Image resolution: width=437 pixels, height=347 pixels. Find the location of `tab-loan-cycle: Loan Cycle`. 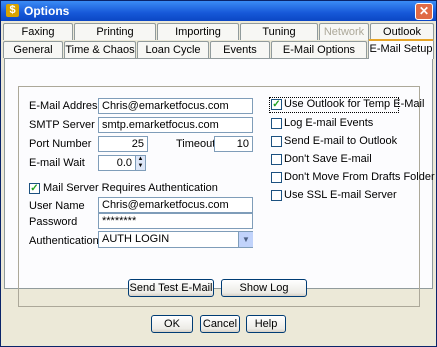

tab-loan-cycle: Loan Cycle is located at coordinates (173, 49).